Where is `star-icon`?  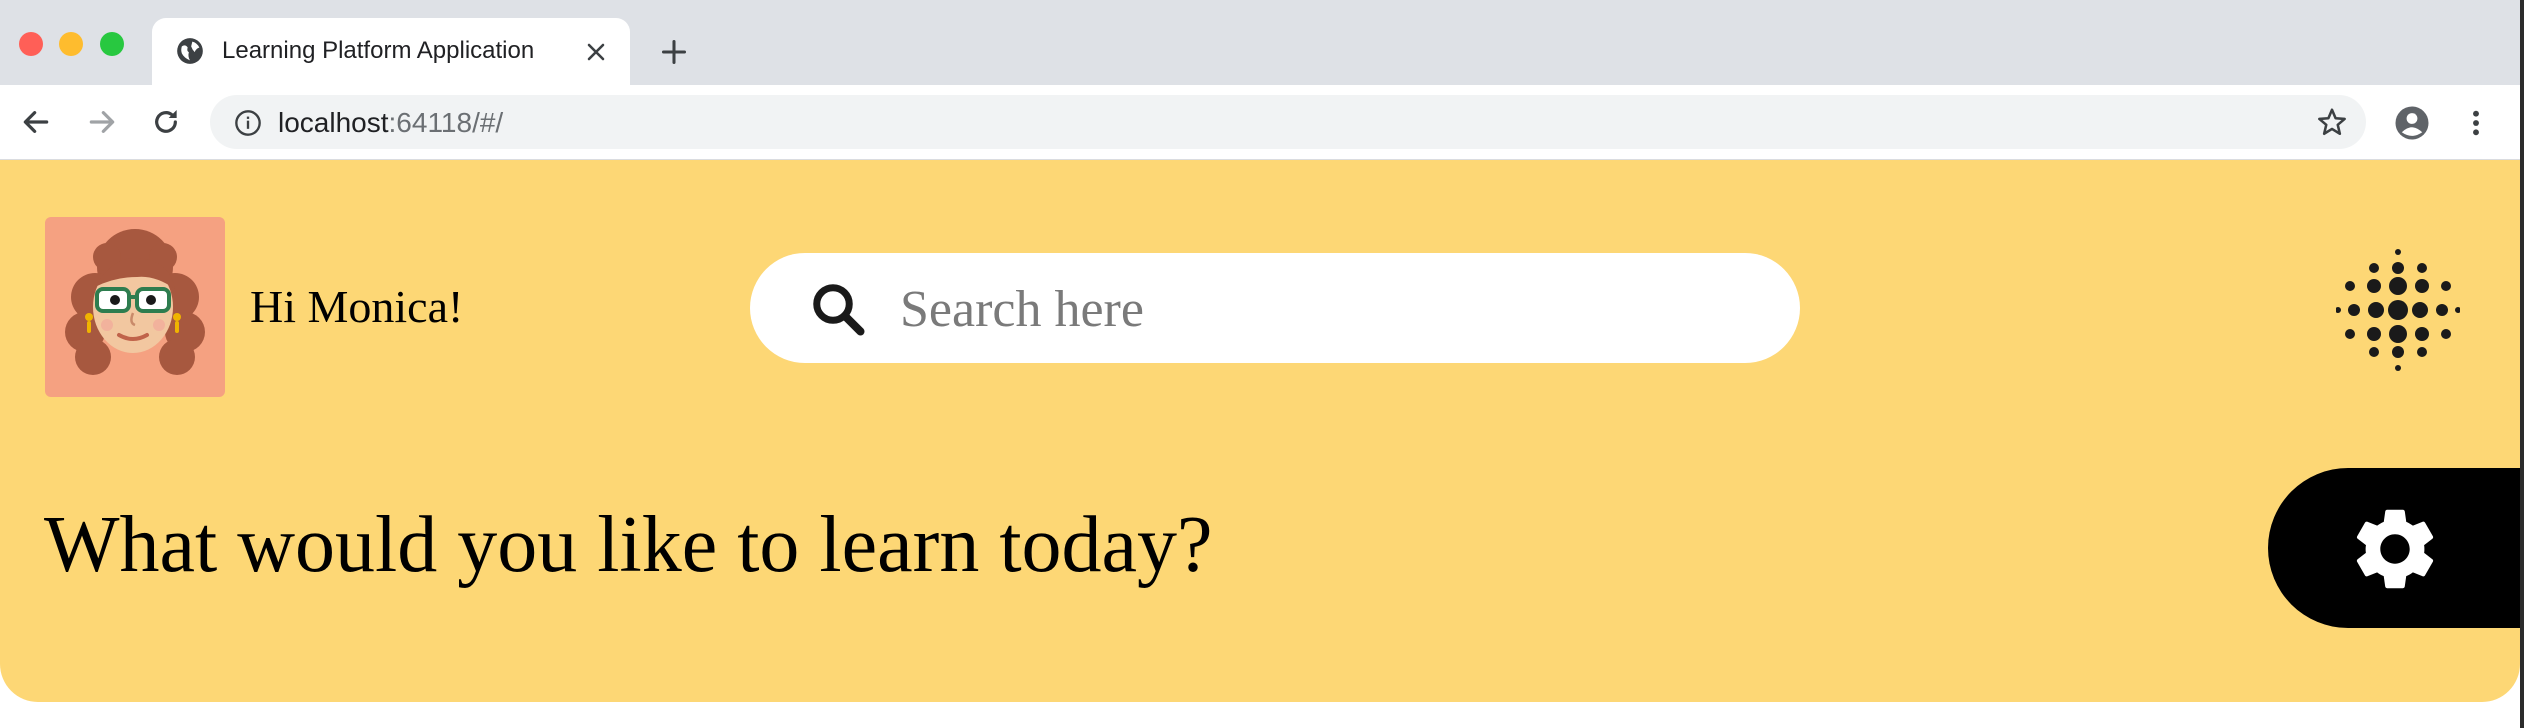 star-icon is located at coordinates (2332, 122).